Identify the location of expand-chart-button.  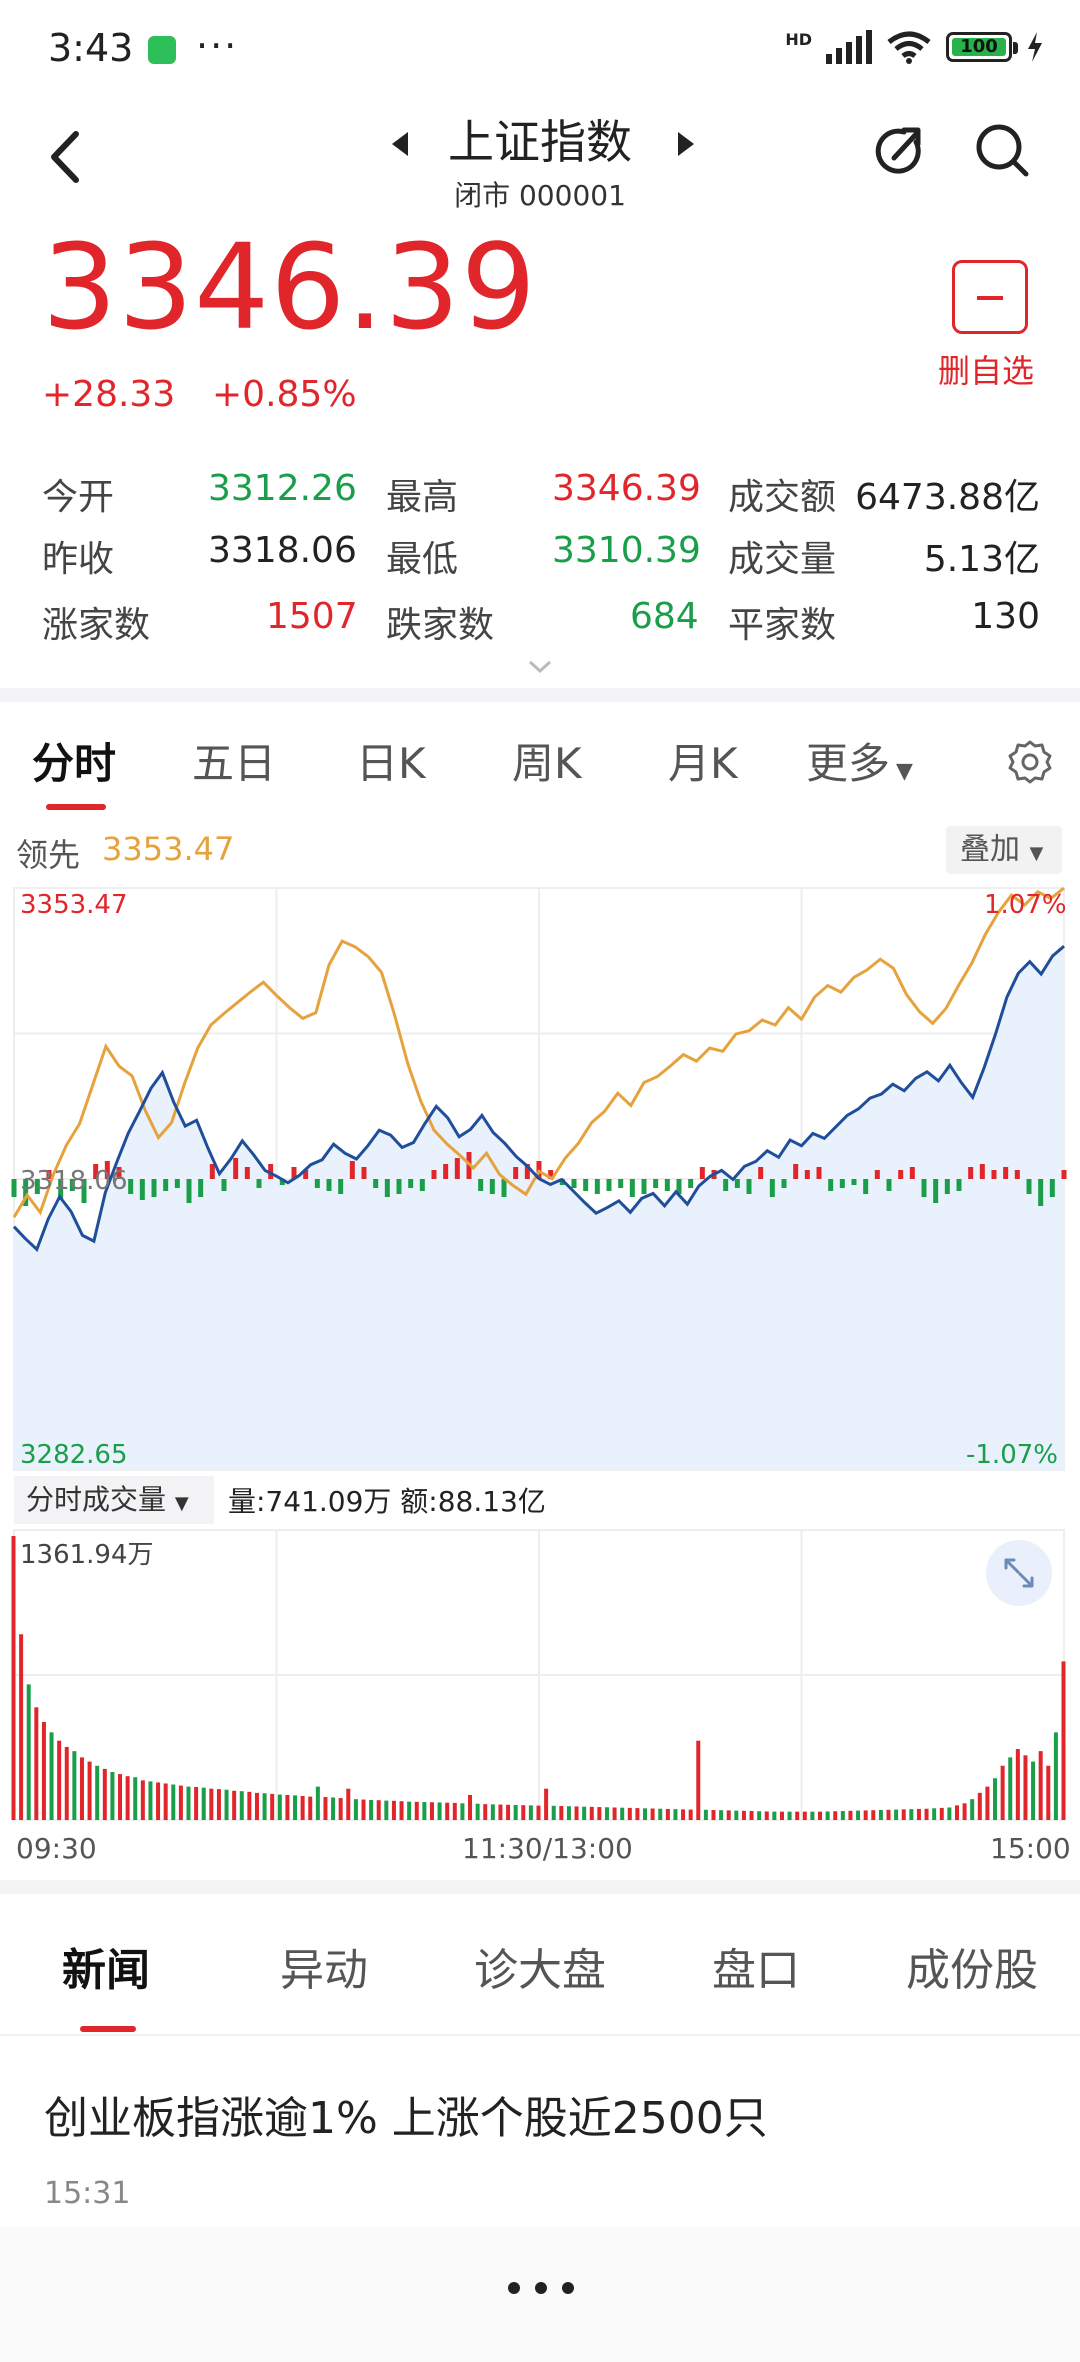
(1019, 1573).